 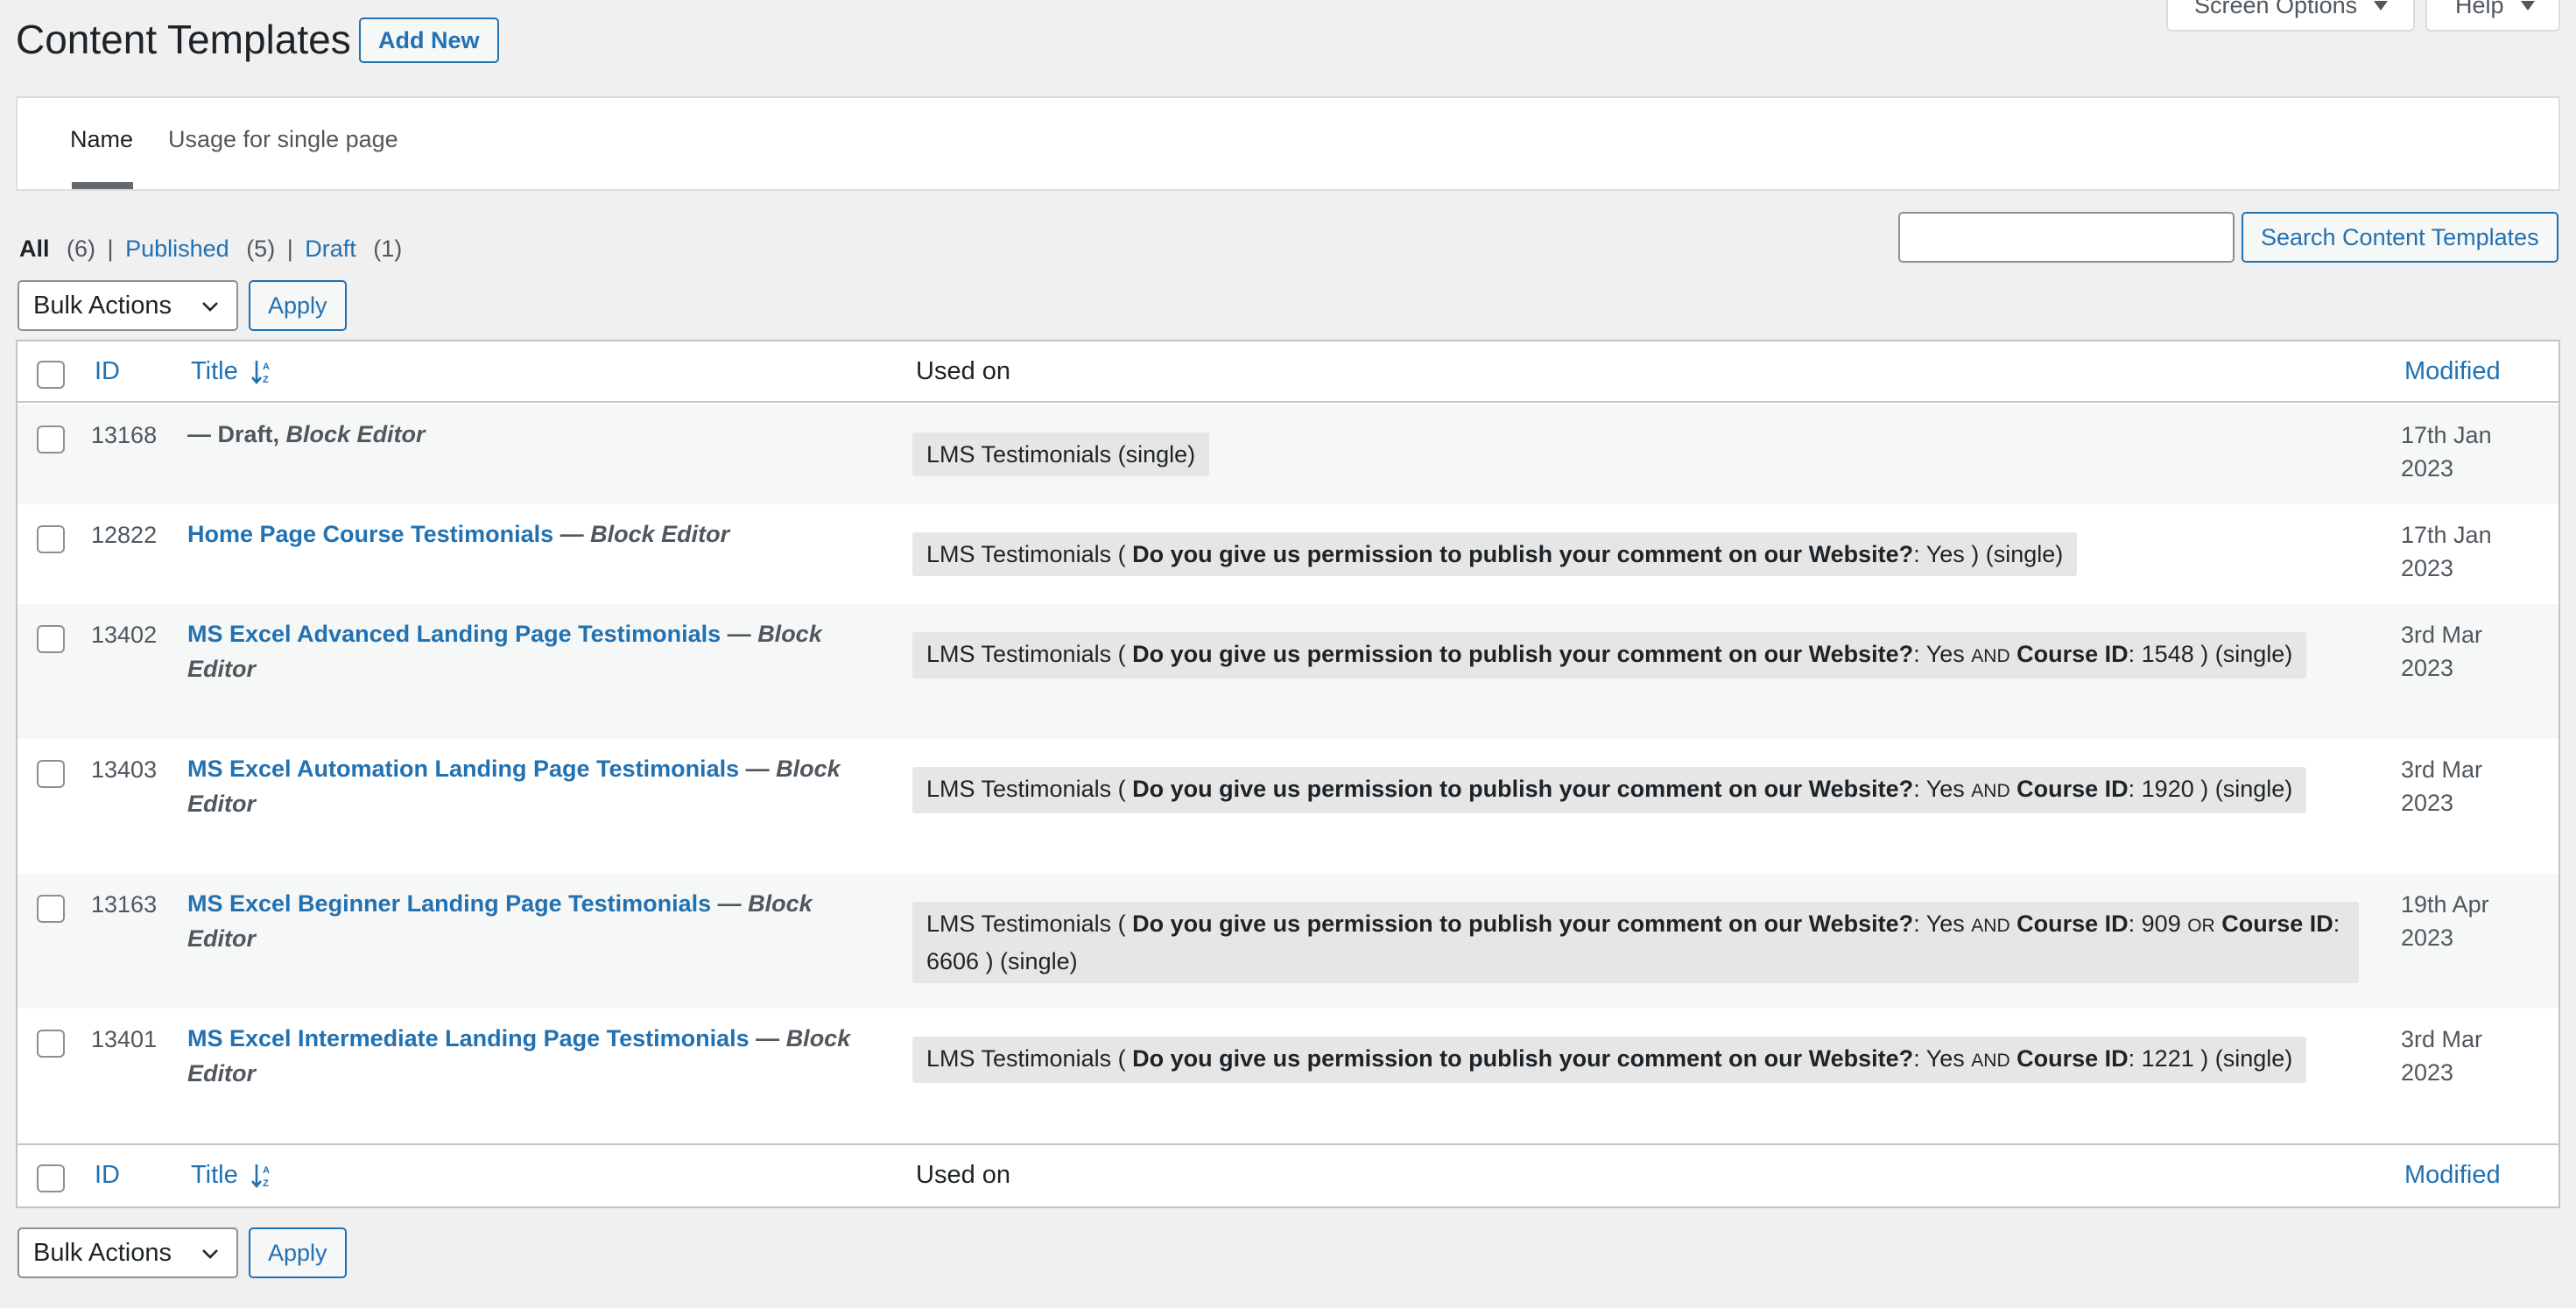 What do you see at coordinates (2446, 451) in the screenshot?
I see `row-modified: 17th Jan 2023` at bounding box center [2446, 451].